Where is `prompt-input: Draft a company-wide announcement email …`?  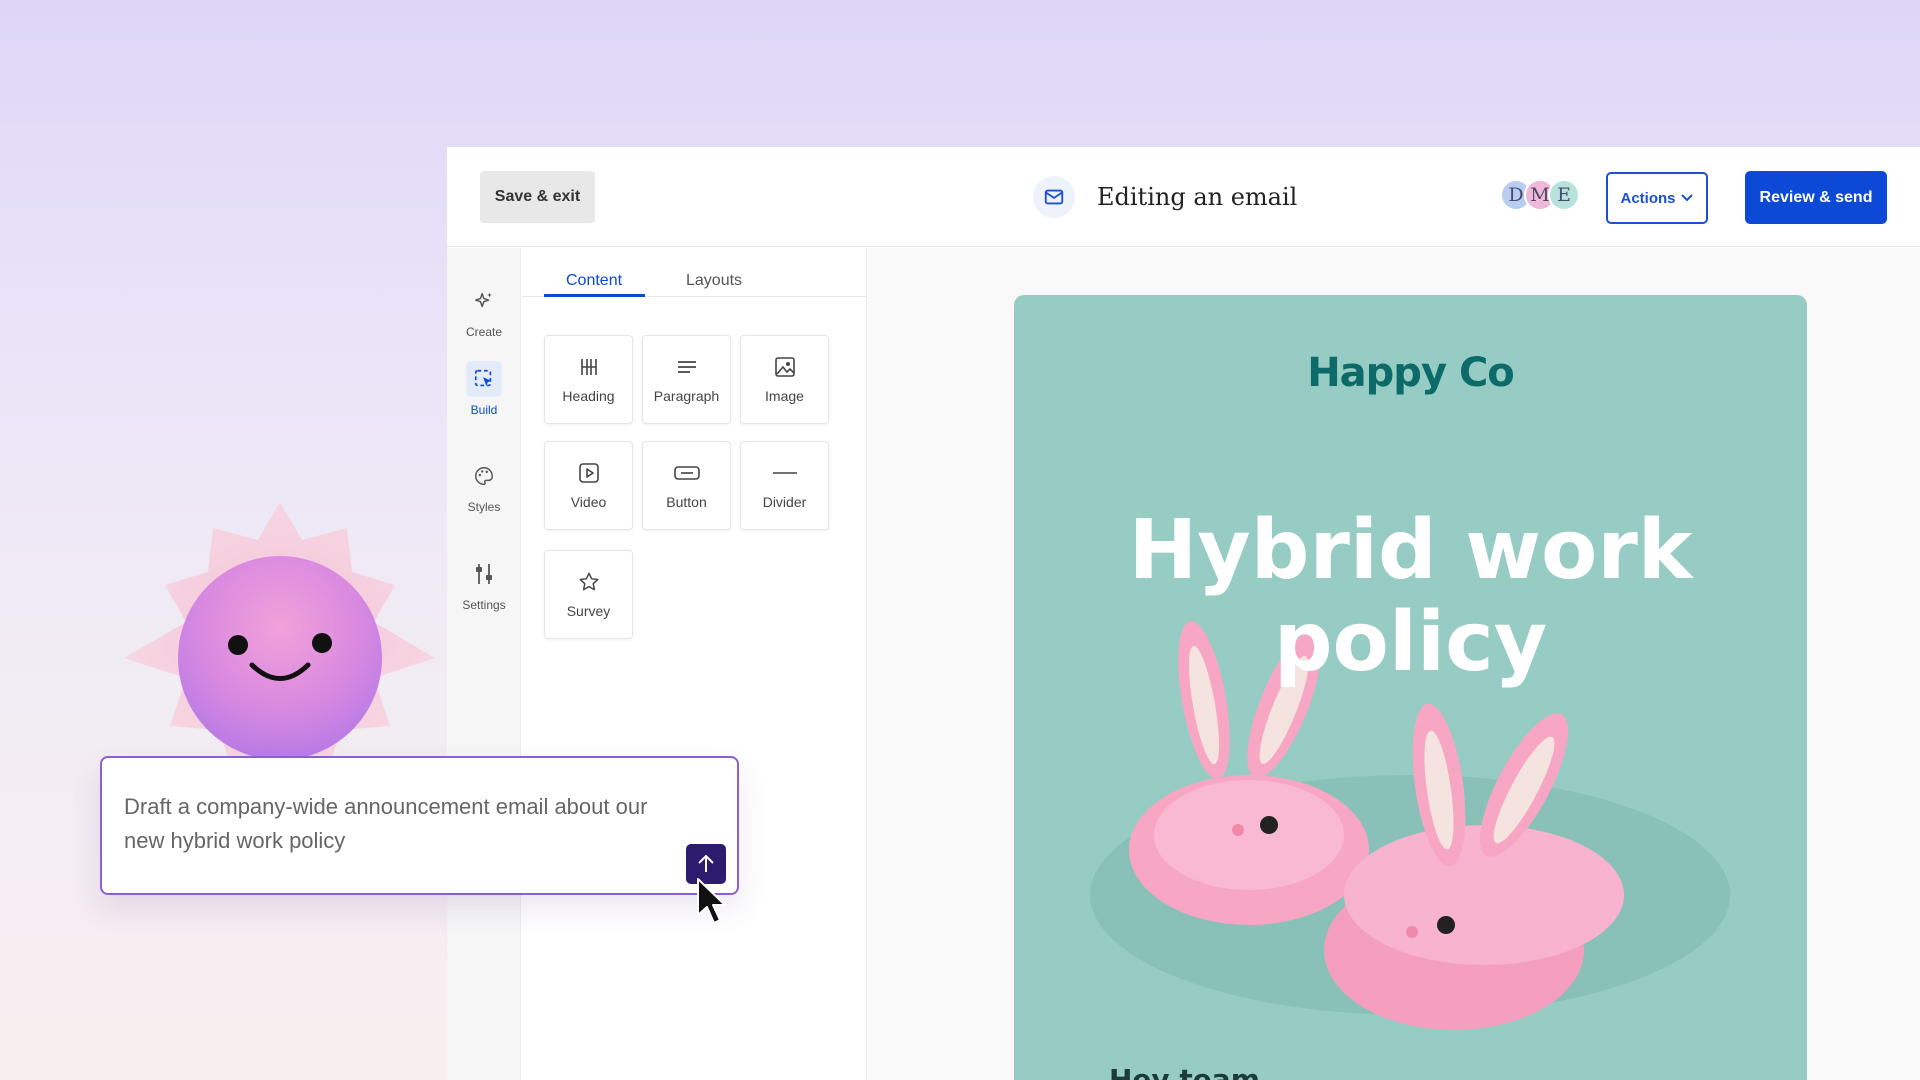
prompt-input: Draft a company-wide announcement email … is located at coordinates (404, 824).